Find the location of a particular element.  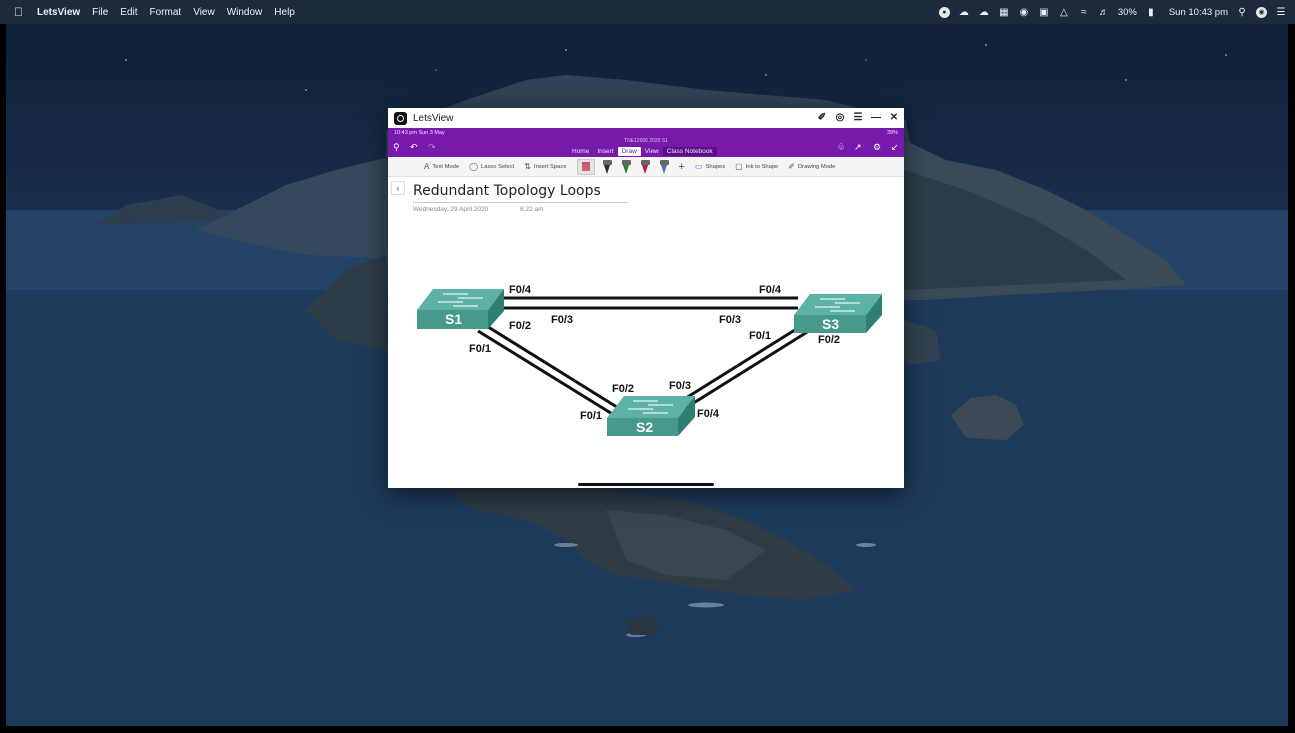

creative-cloud-icon: ☁ is located at coordinates (964, 12).